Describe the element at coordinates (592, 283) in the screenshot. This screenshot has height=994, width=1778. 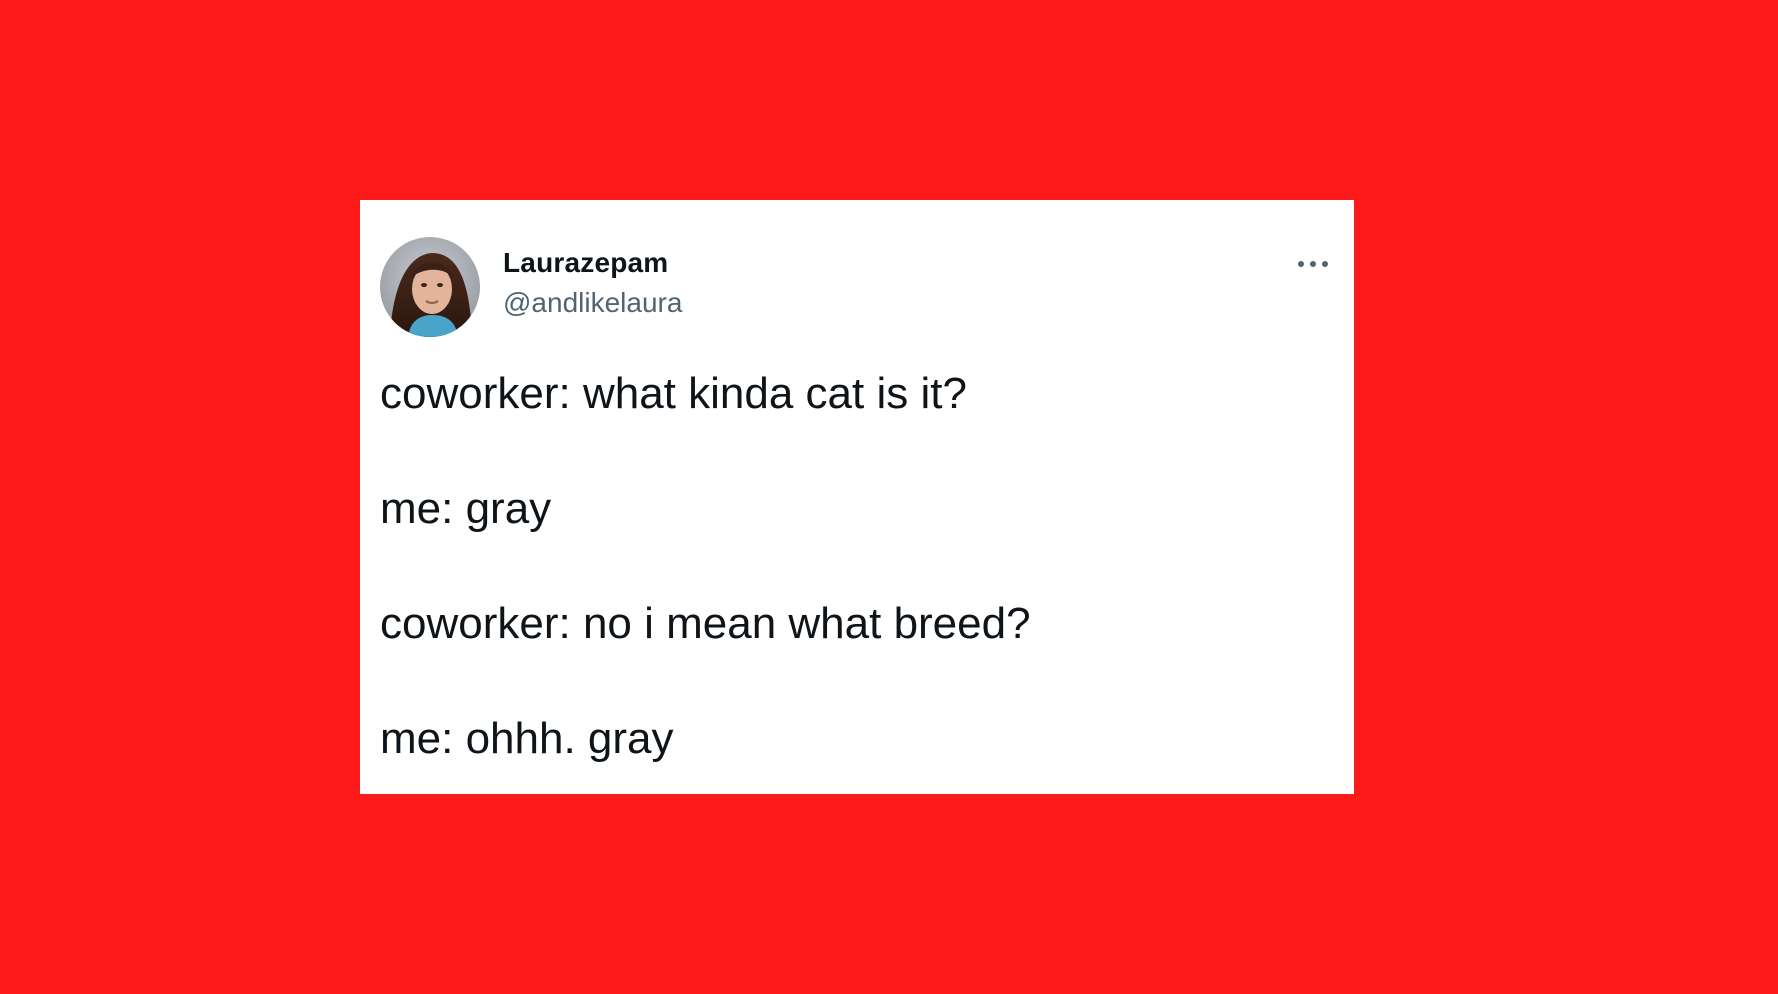
I see `tweet-author: Laurazepam @andlikelaura` at that location.